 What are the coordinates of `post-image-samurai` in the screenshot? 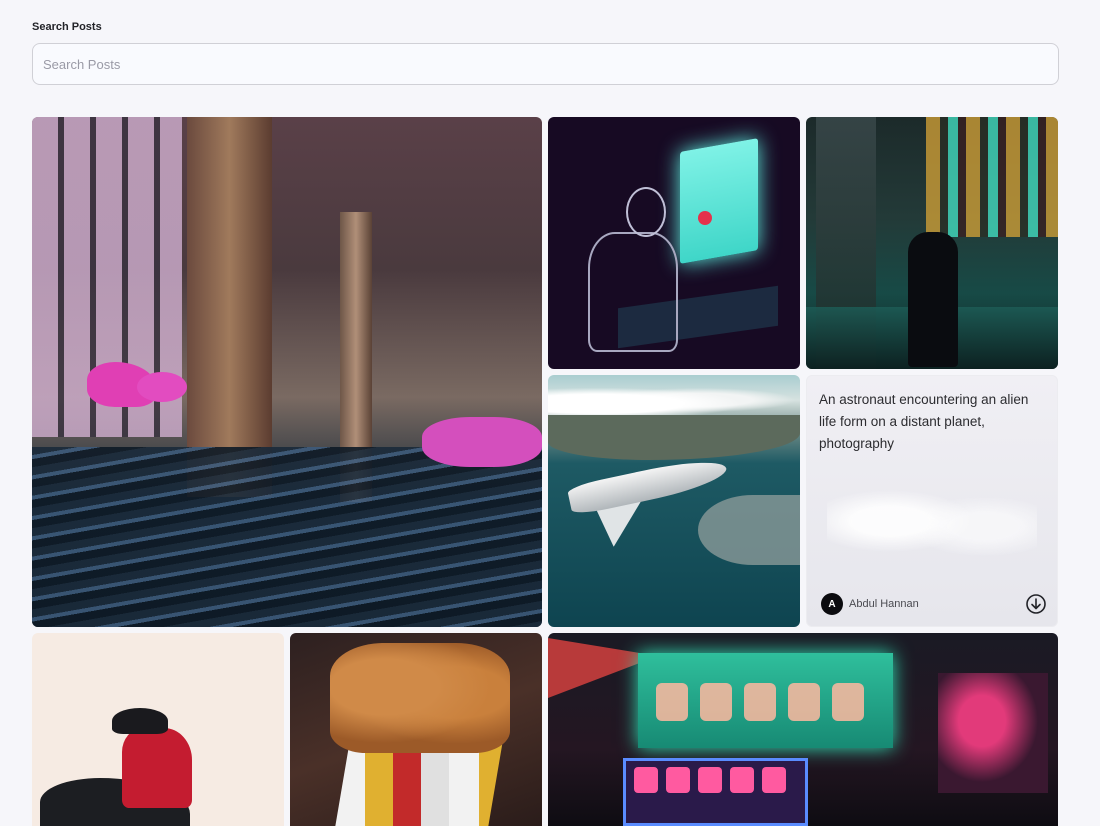 It's located at (158, 729).